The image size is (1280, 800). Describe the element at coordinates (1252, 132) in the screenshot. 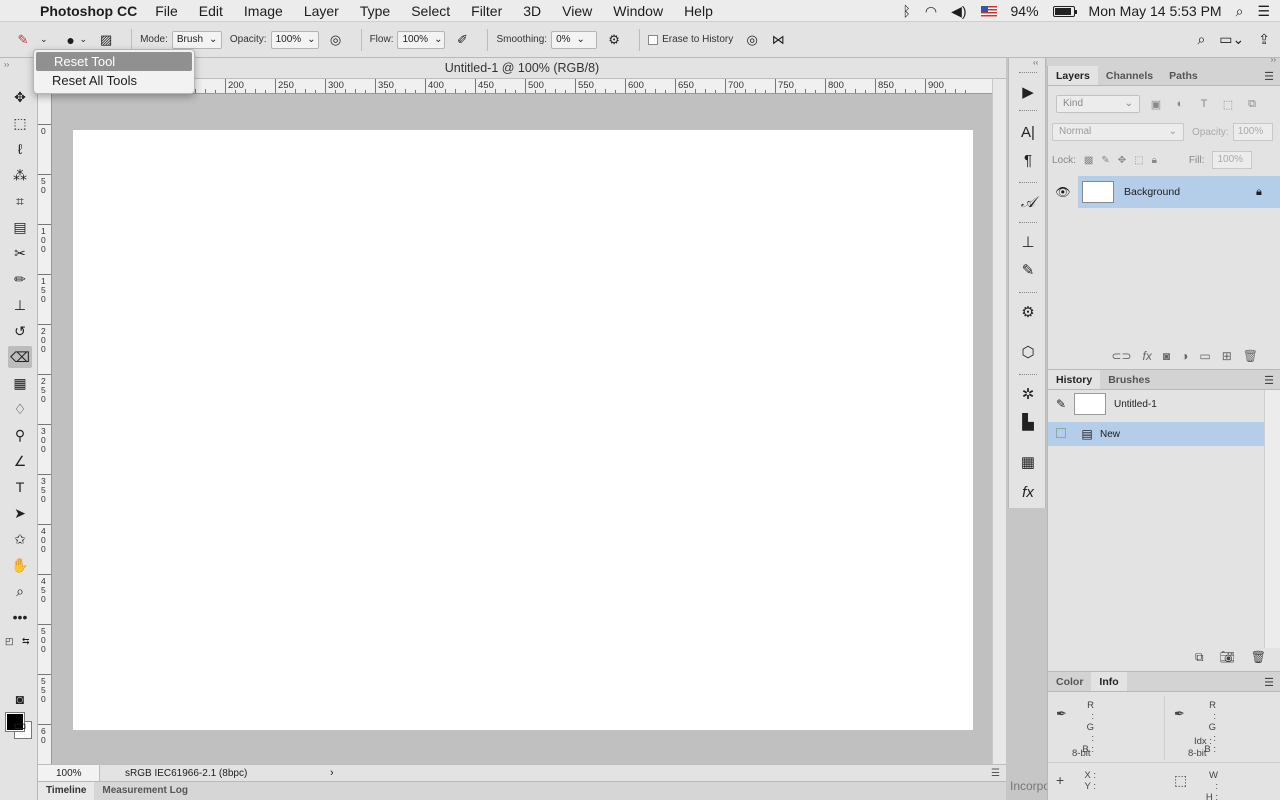

I see `layer-opacity-field: 100%` at that location.